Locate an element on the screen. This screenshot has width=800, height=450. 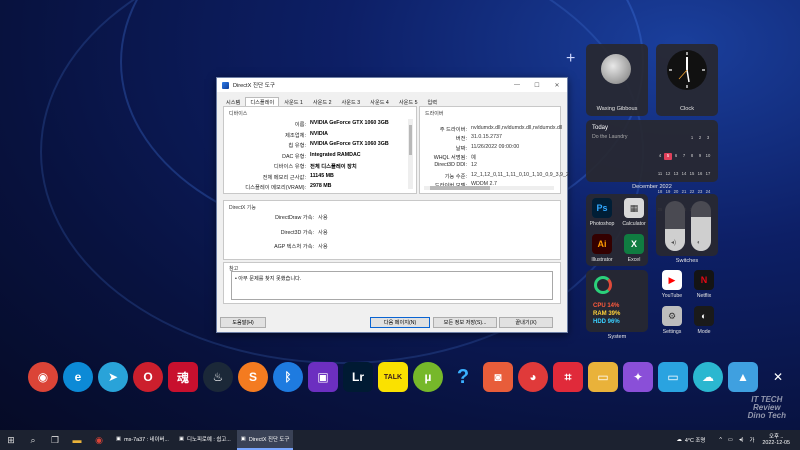
weather-text: 4°C 조명 is located at coordinates (695, 440).